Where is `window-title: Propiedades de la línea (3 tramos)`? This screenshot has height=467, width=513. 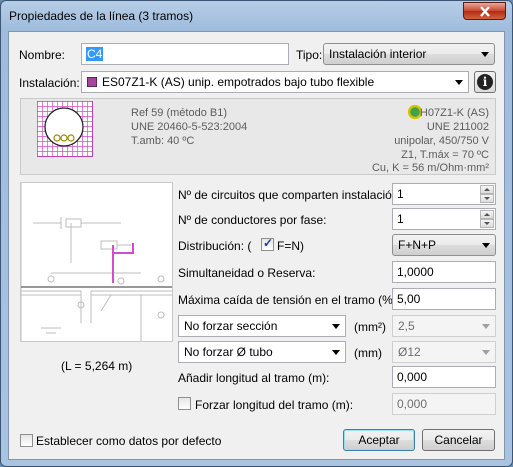 window-title: Propiedades de la línea (3 tramos) is located at coordinates (101, 16).